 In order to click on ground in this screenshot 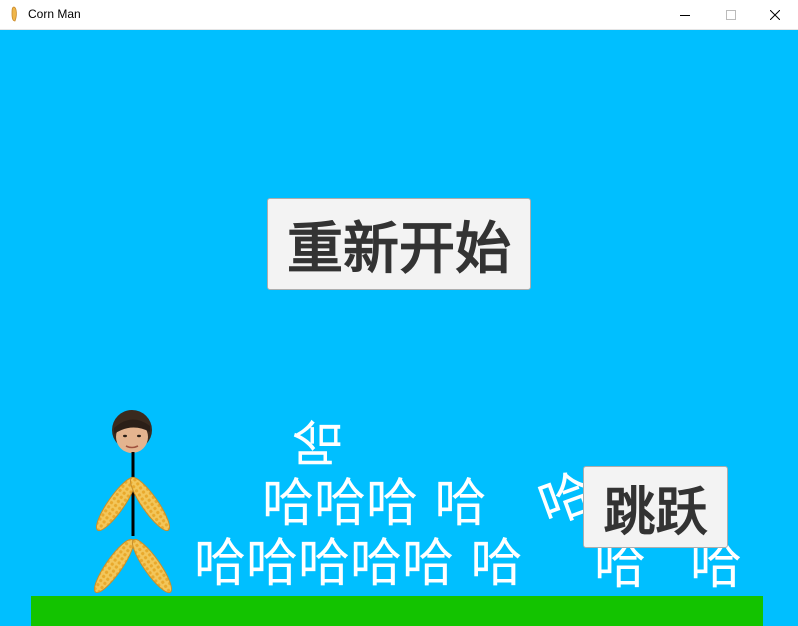, I will do `click(397, 611)`.